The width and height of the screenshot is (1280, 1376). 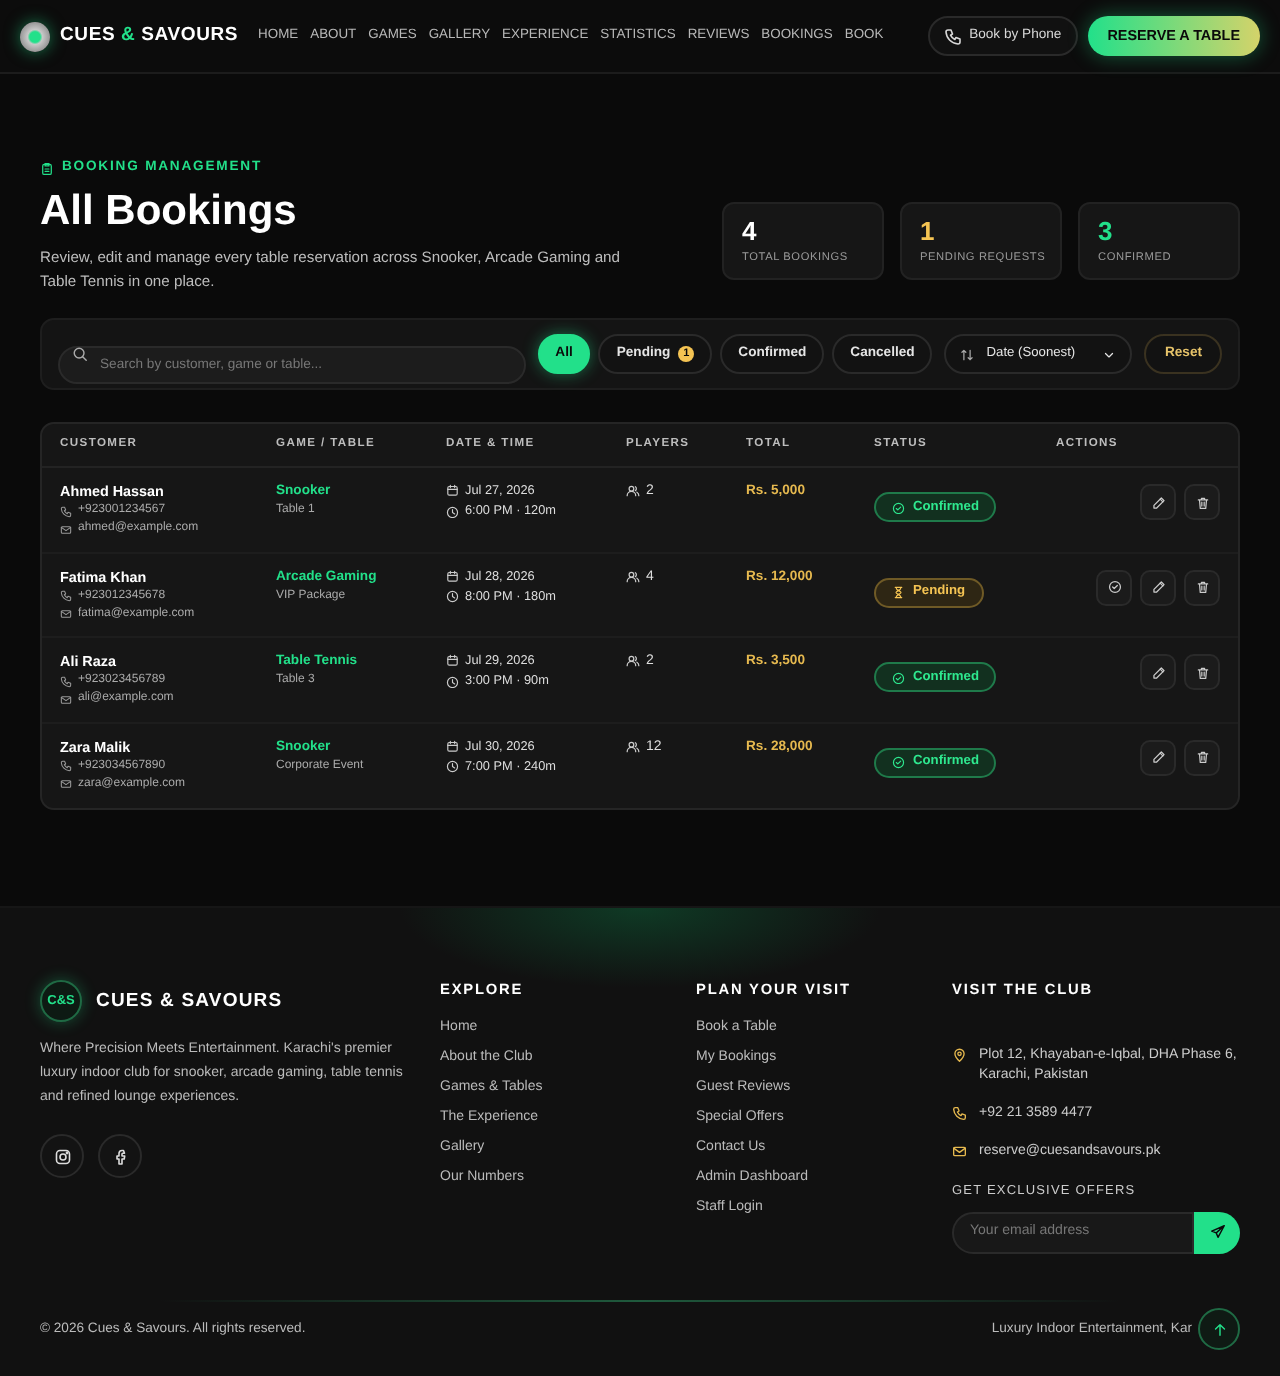 I want to click on clipboard-icon, so click(x=47, y=168).